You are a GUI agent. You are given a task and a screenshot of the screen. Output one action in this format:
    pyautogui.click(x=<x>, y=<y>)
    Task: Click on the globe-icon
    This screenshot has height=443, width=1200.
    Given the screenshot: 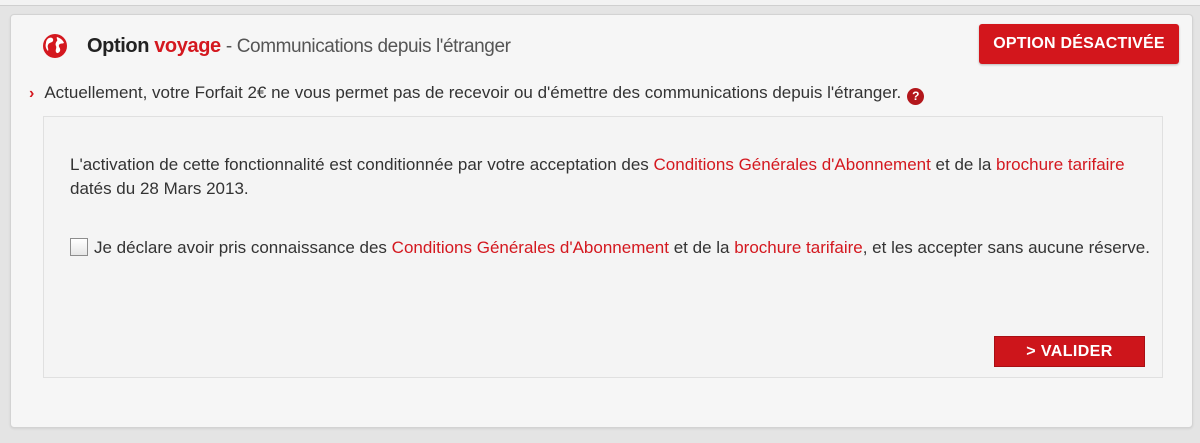 What is the action you would take?
    pyautogui.click(x=55, y=46)
    